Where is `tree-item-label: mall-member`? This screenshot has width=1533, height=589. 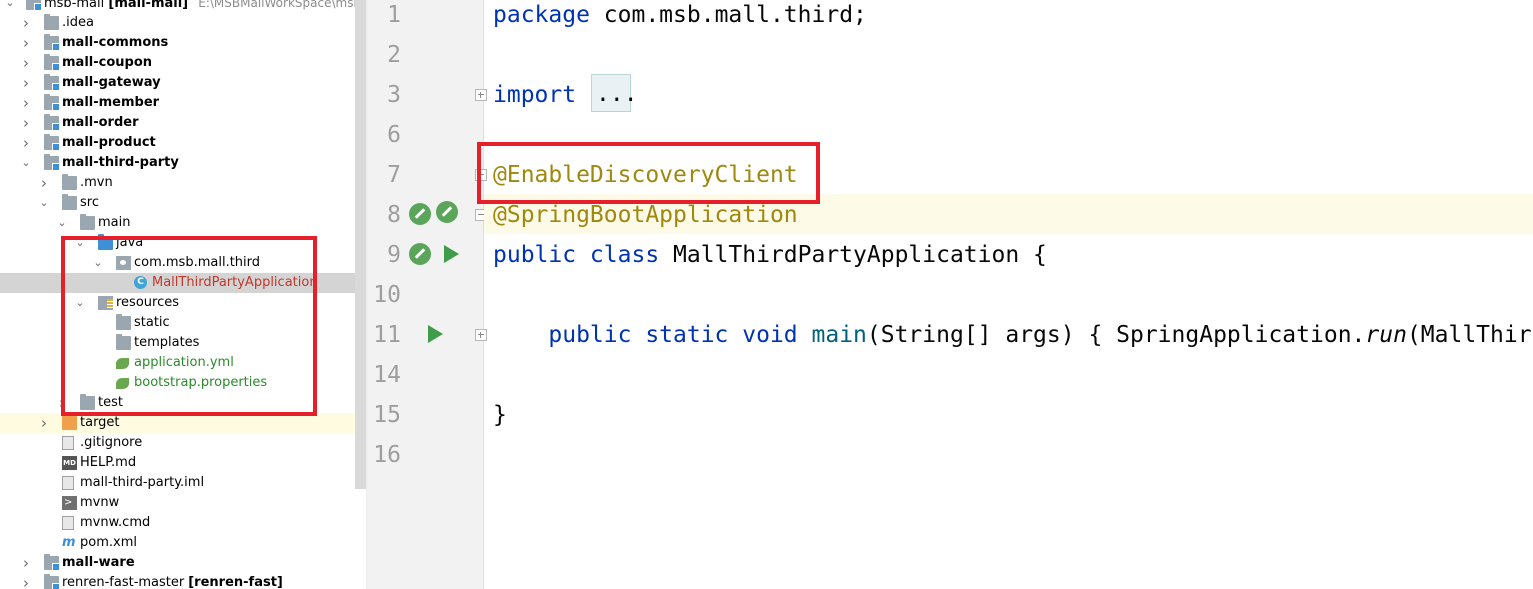 tree-item-label: mall-member is located at coordinates (111, 102).